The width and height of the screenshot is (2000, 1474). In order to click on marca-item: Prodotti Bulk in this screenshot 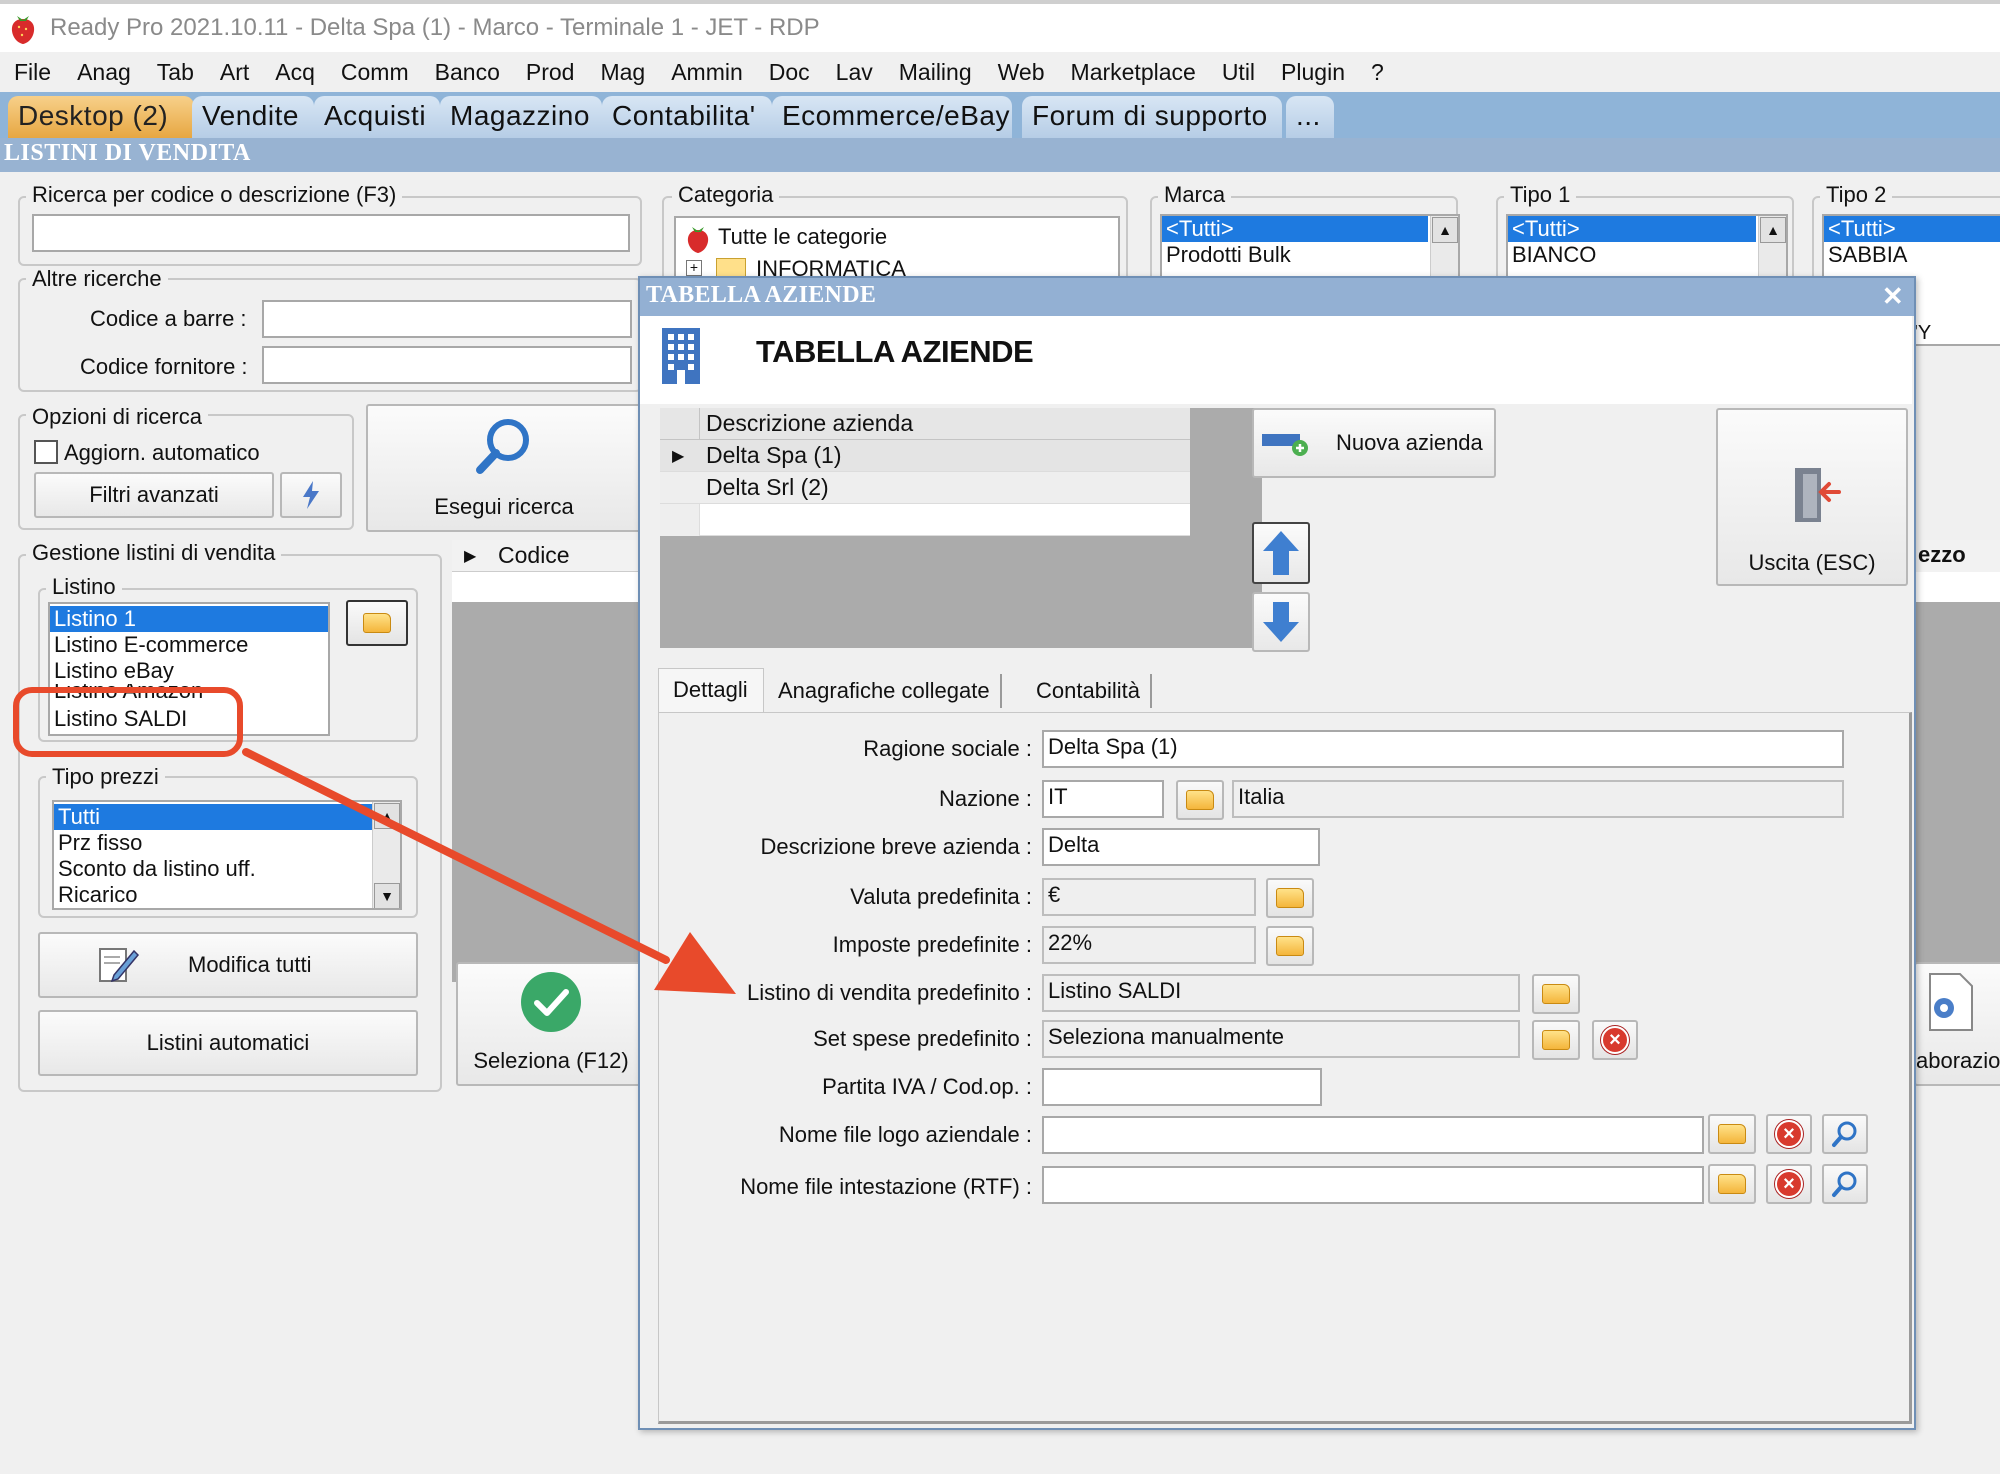, I will do `click(1310, 255)`.